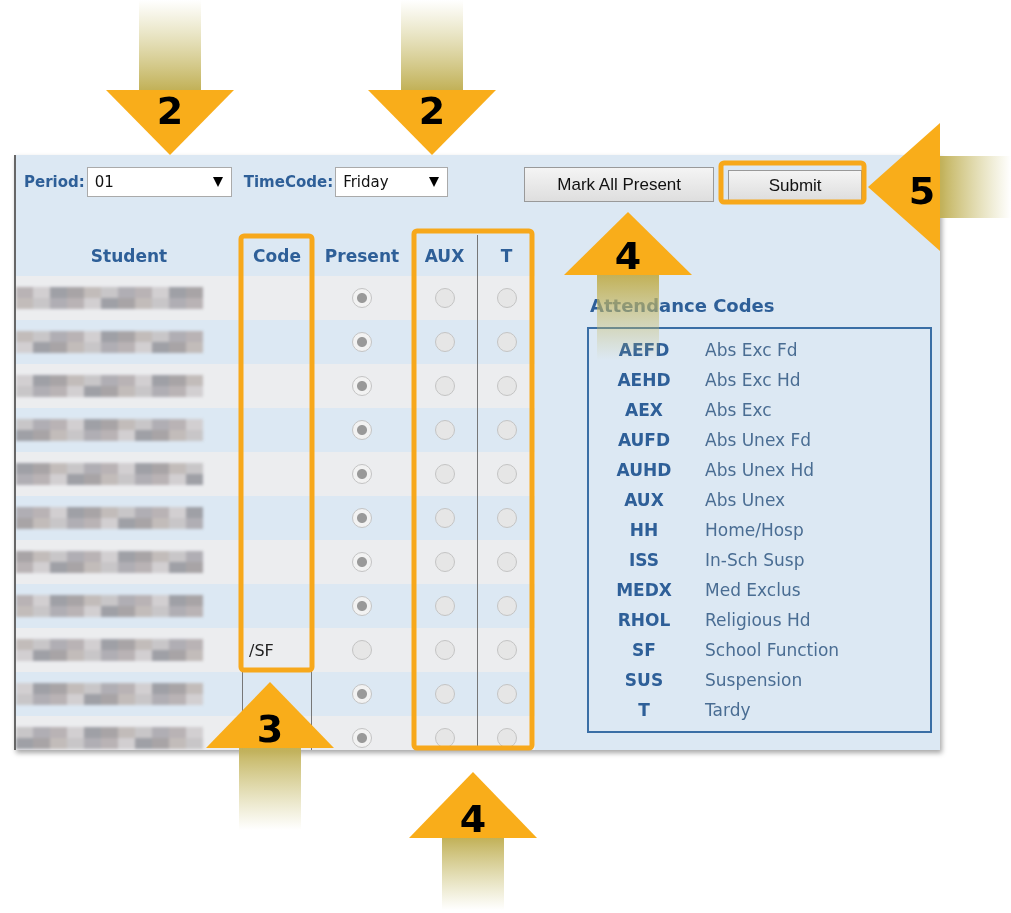  What do you see at coordinates (362, 256) in the screenshot?
I see `column-header: Present` at bounding box center [362, 256].